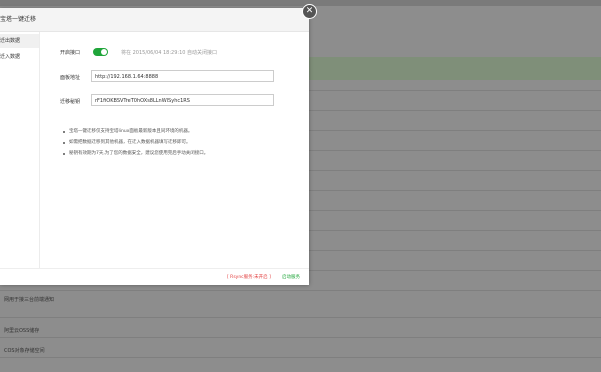 This screenshot has width=601, height=372. Describe the element at coordinates (70, 78) in the screenshot. I see `panel-url-label: 面板地址` at that location.